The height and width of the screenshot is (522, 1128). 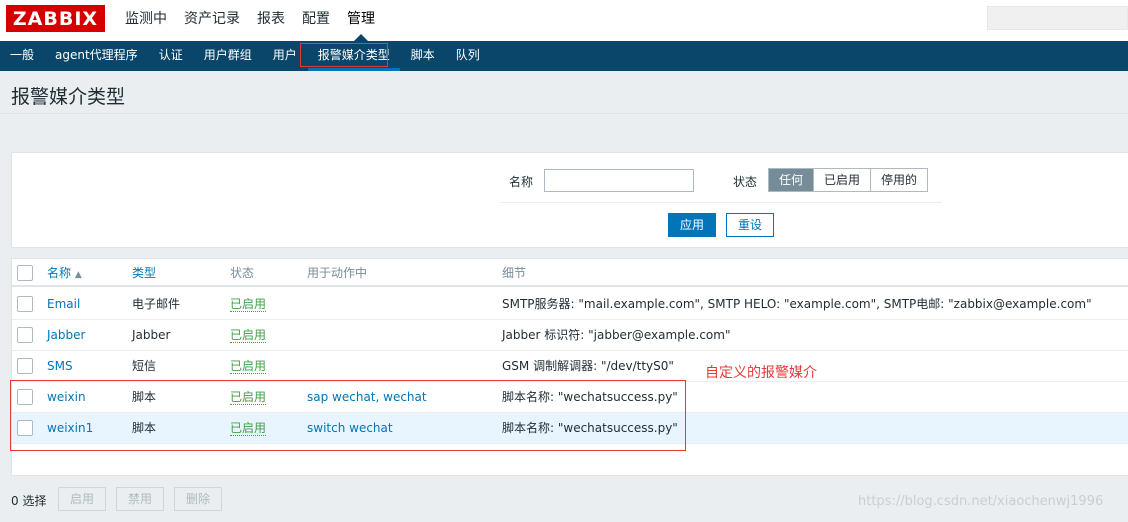 I want to click on reset-button: 重设, so click(x=750, y=225).